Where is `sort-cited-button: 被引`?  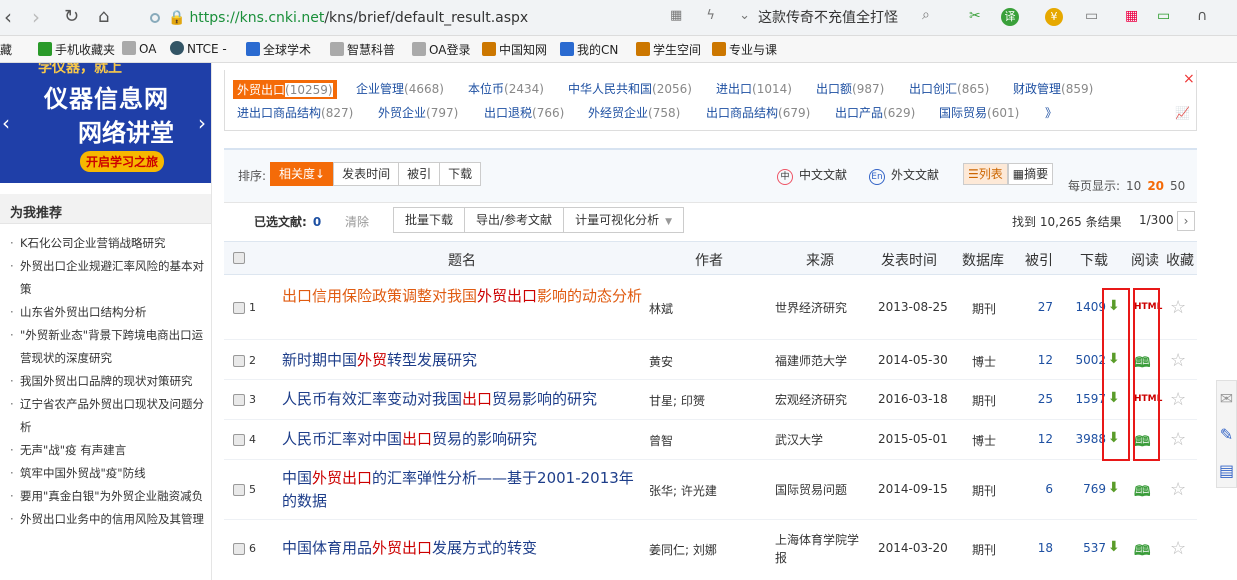
sort-cited-button: 被引 is located at coordinates (419, 174).